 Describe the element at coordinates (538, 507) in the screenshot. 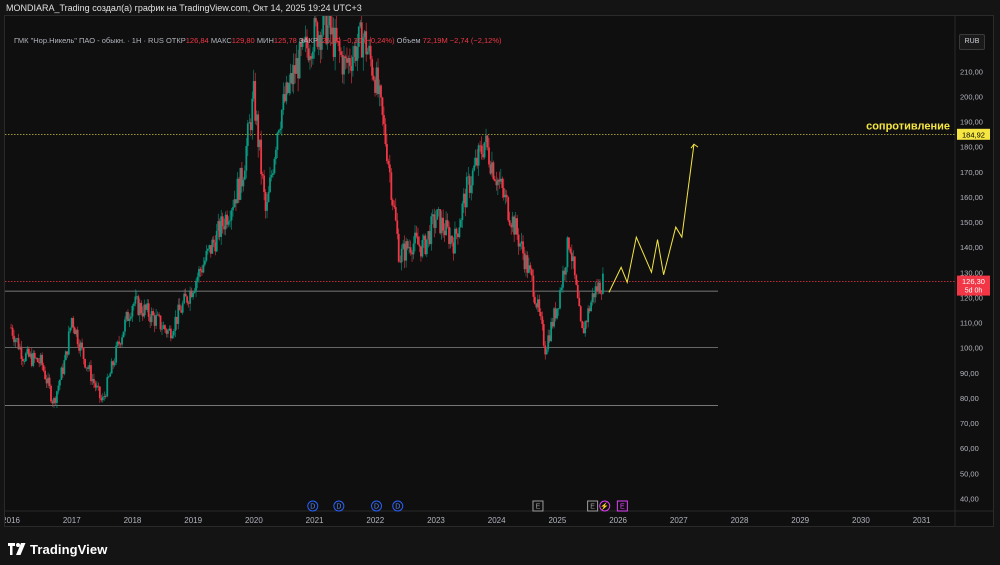

I see `earnings-marker-label: E` at that location.